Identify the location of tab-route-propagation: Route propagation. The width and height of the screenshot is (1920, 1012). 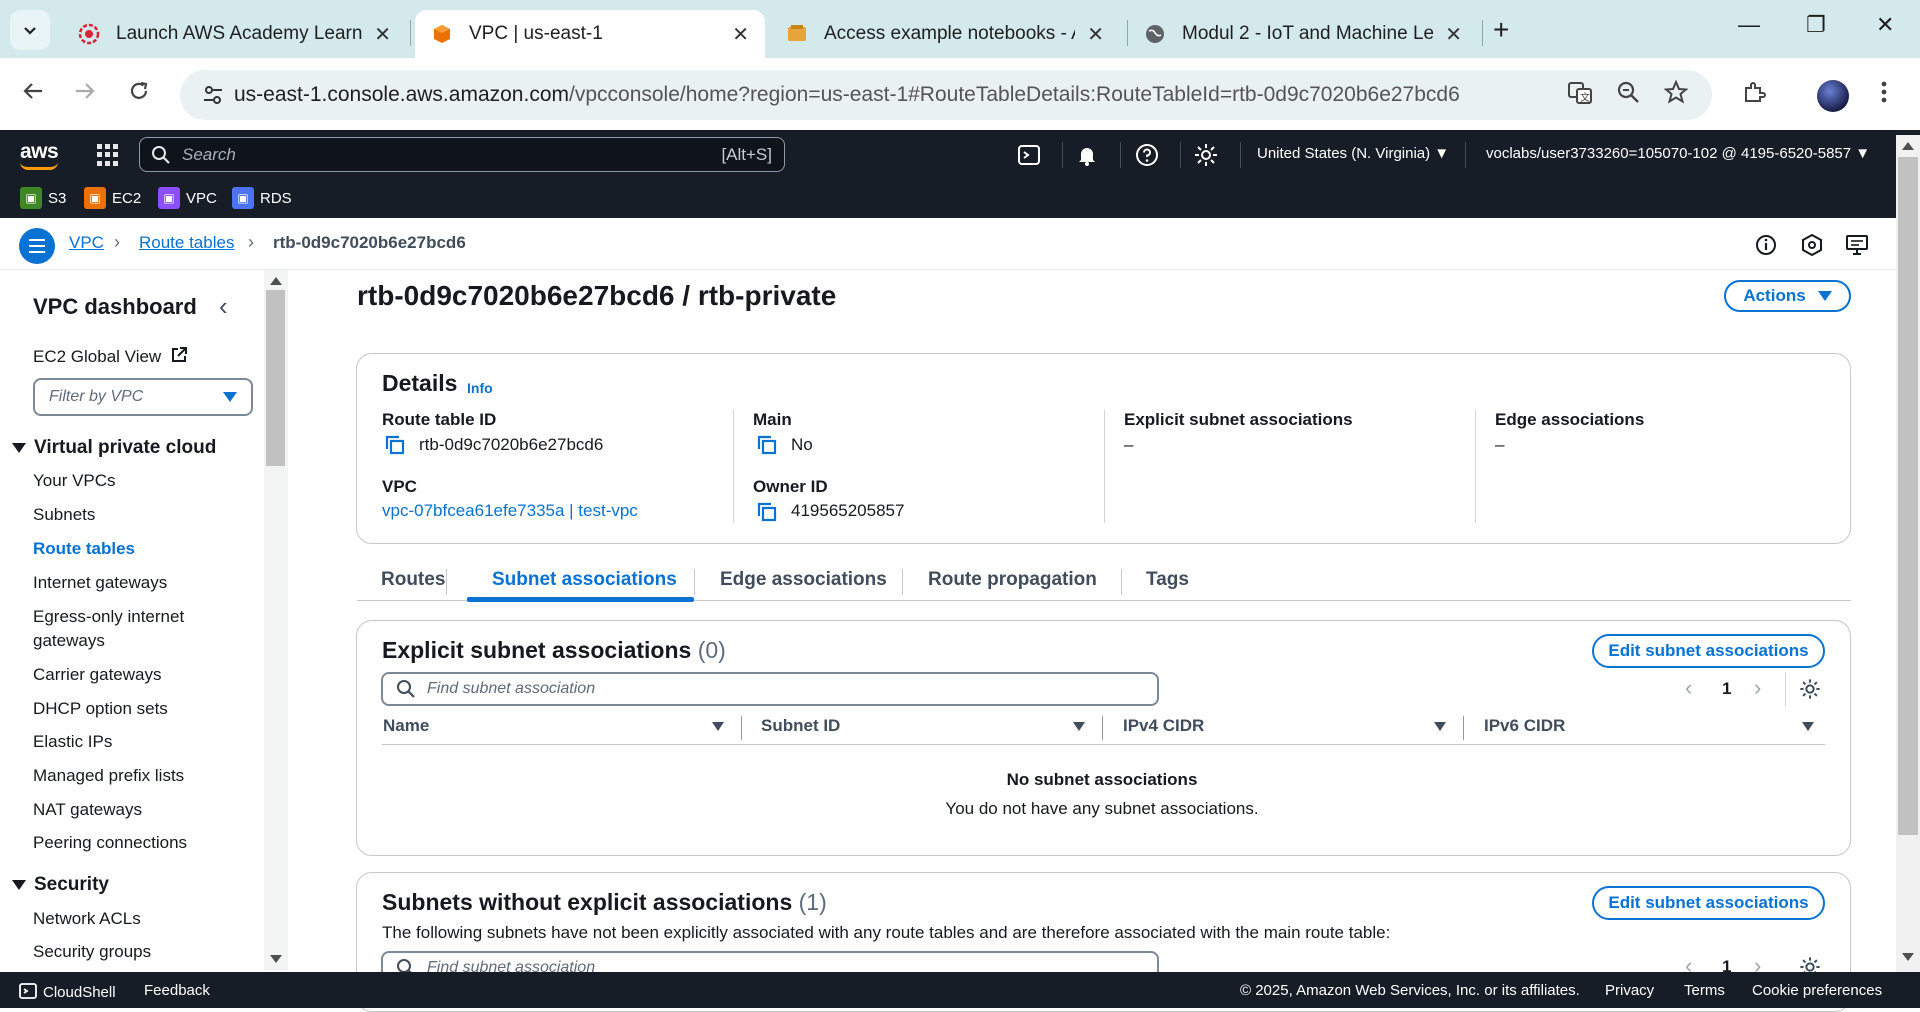
(1012, 580).